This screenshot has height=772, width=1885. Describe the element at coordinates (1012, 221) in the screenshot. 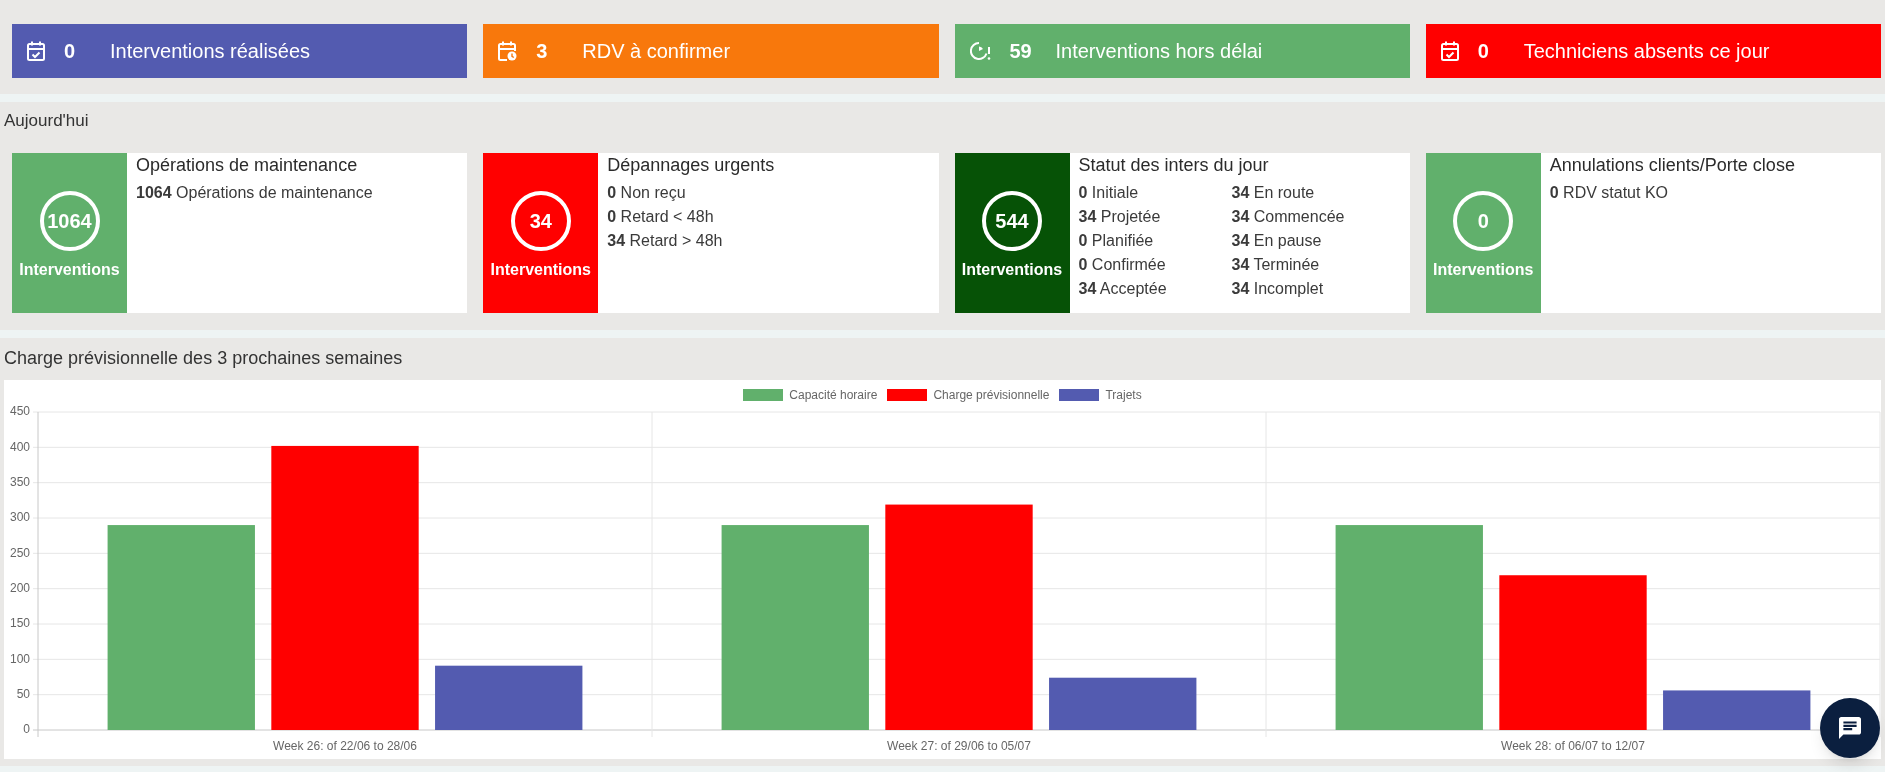

I see `total-count: 544` at that location.